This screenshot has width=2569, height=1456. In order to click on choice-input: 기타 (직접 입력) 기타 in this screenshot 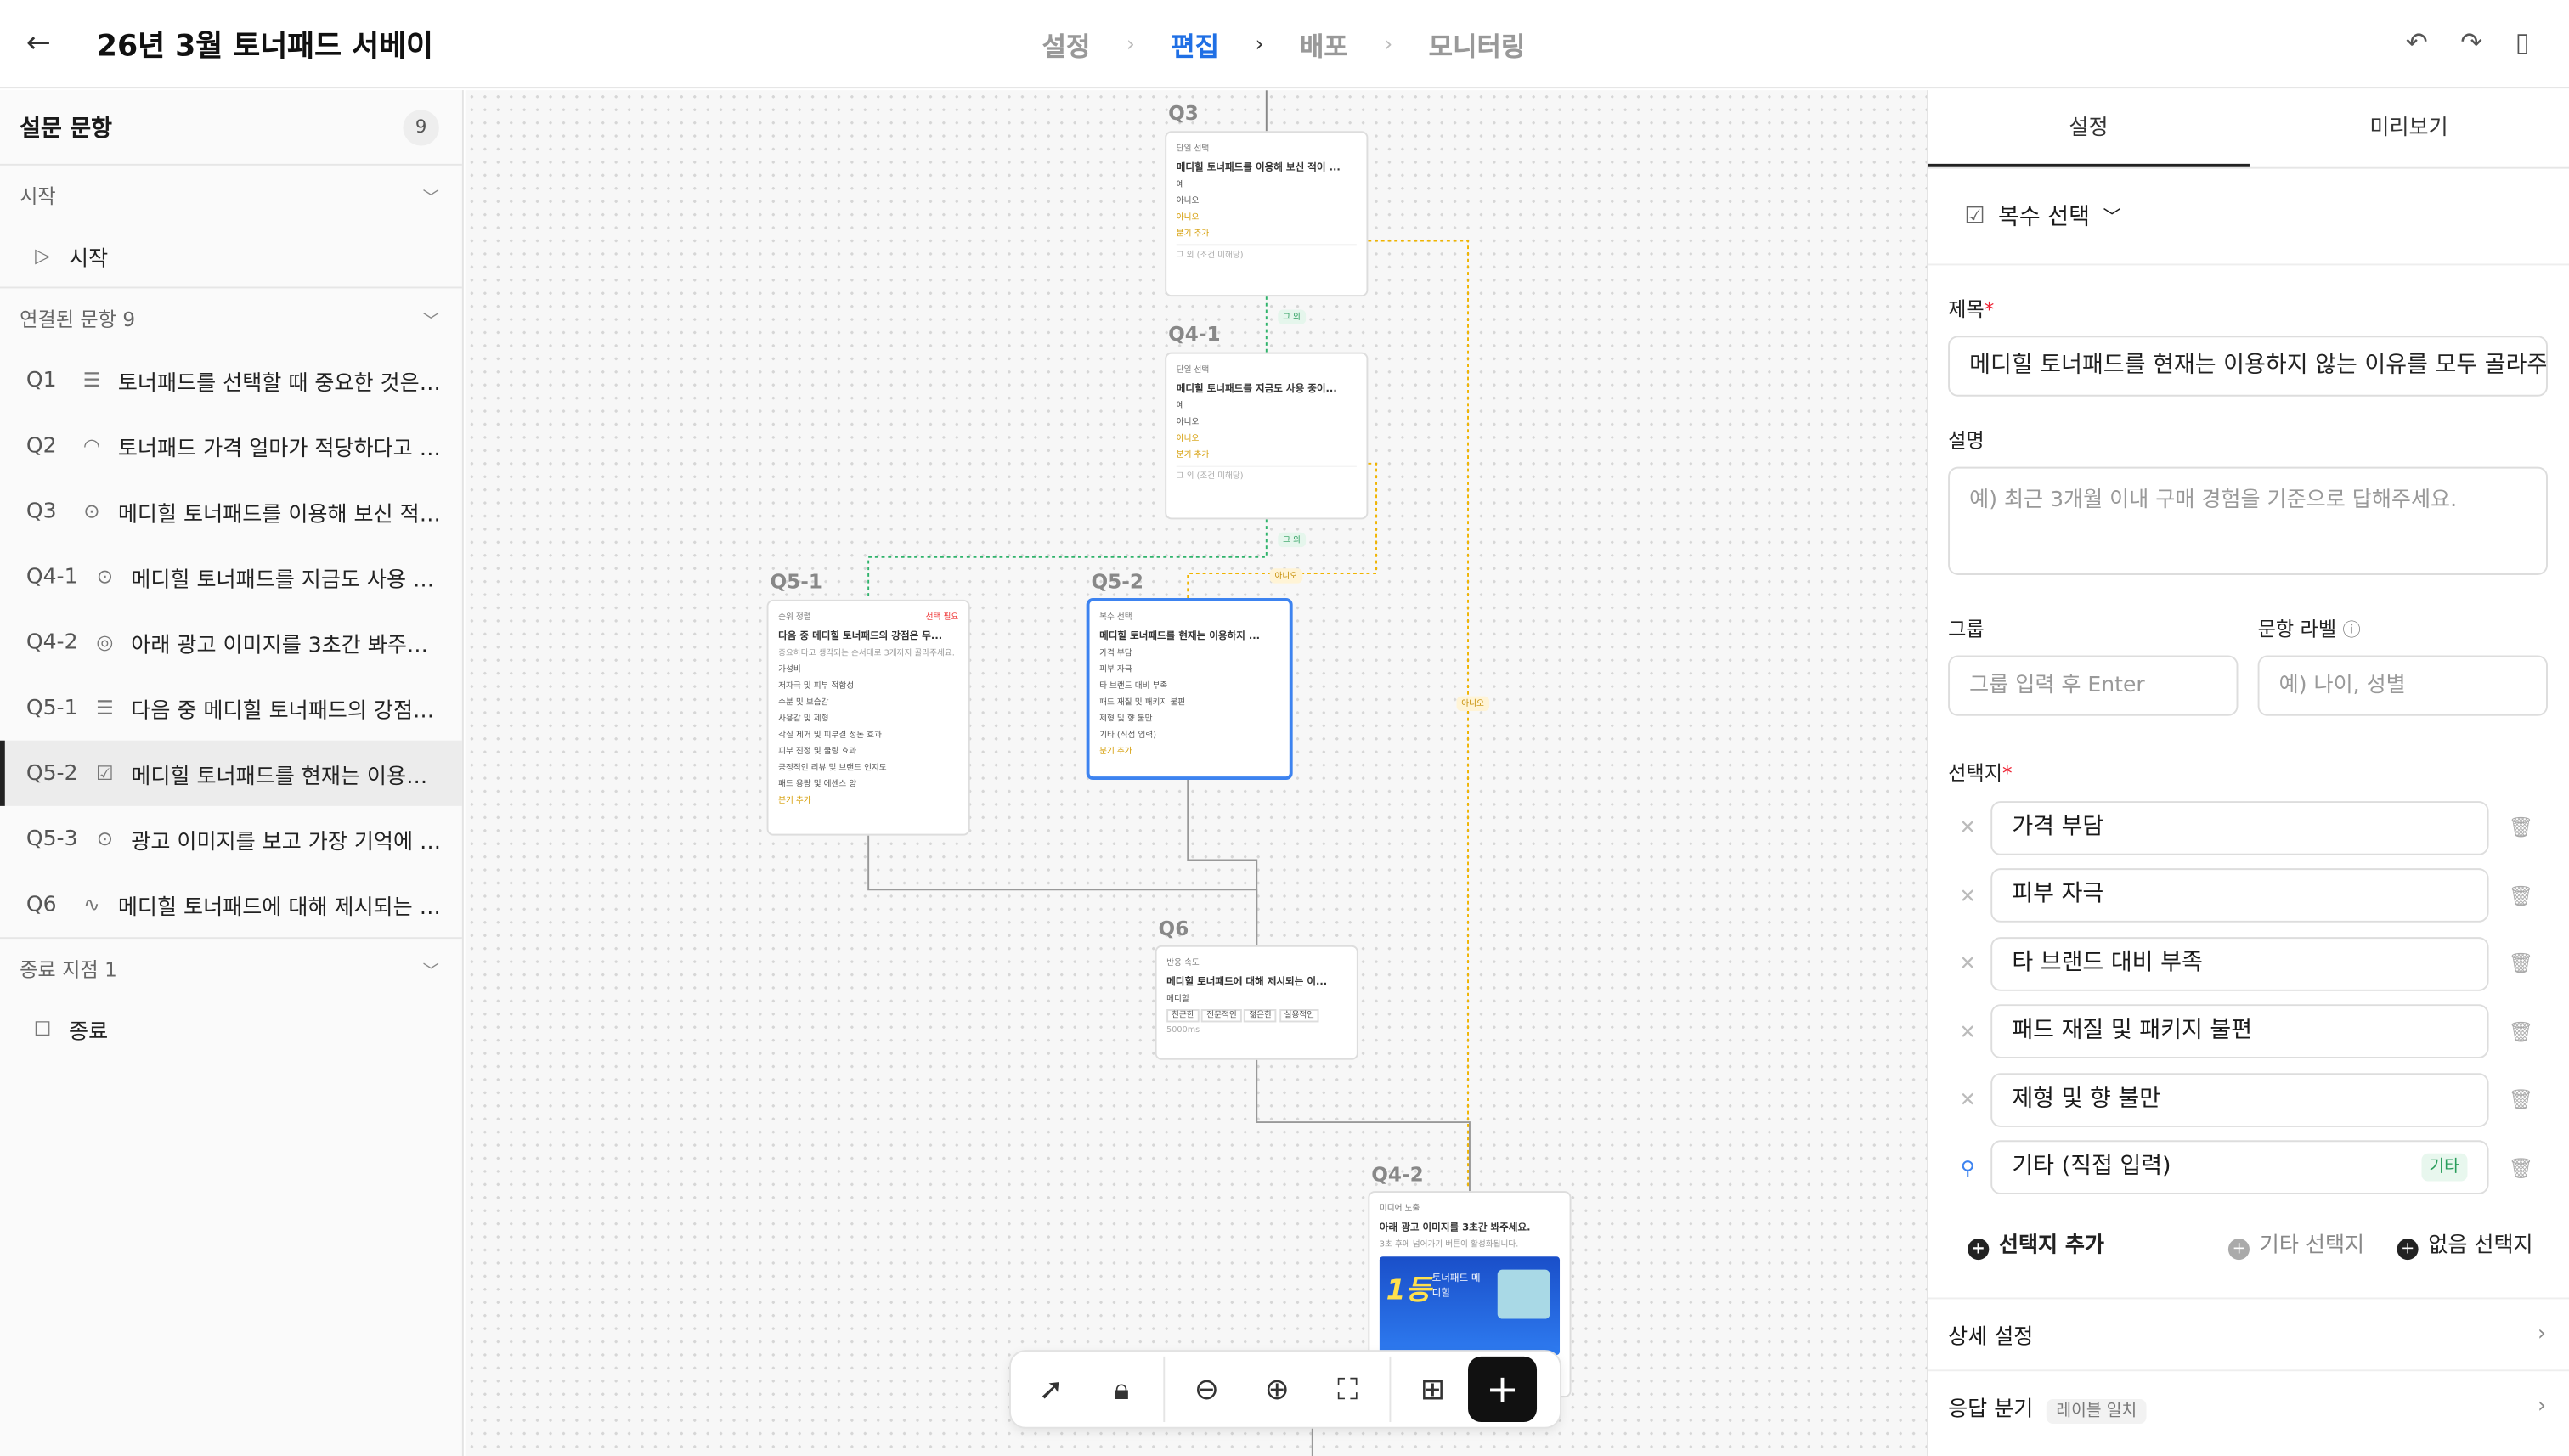, I will do `click(2240, 1167)`.